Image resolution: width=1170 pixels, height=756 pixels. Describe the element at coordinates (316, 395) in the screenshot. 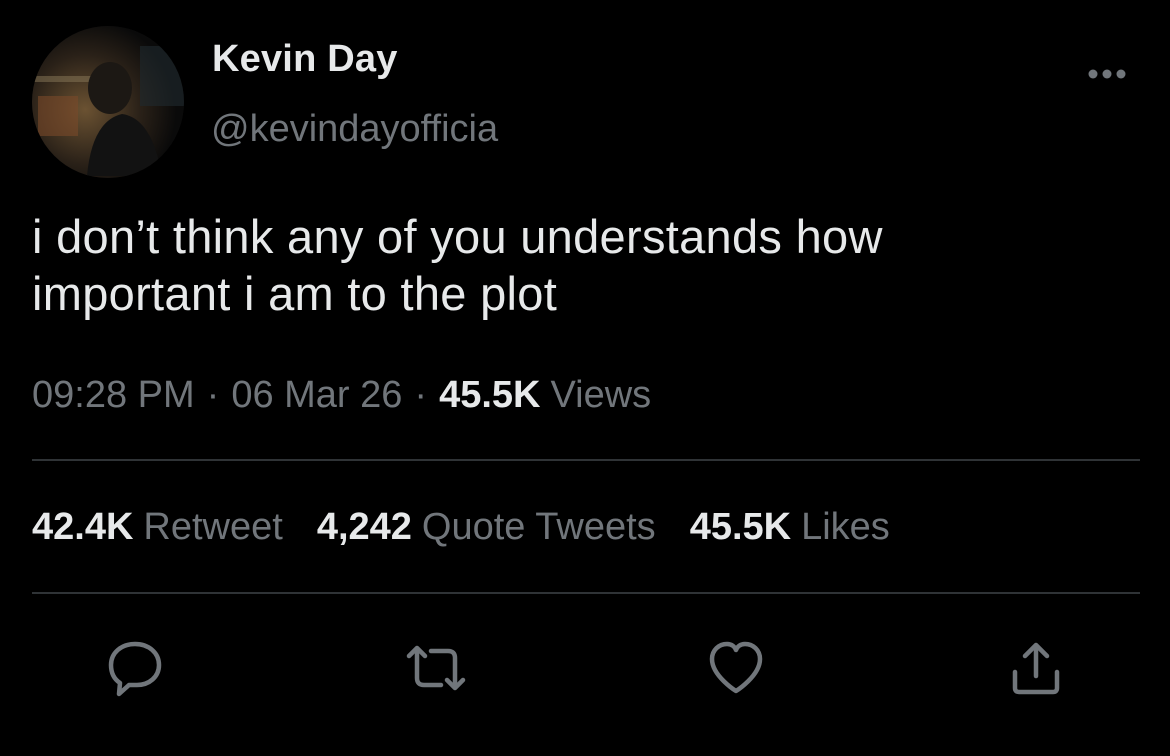

I see `tweet-date: 06 Mar 26` at that location.